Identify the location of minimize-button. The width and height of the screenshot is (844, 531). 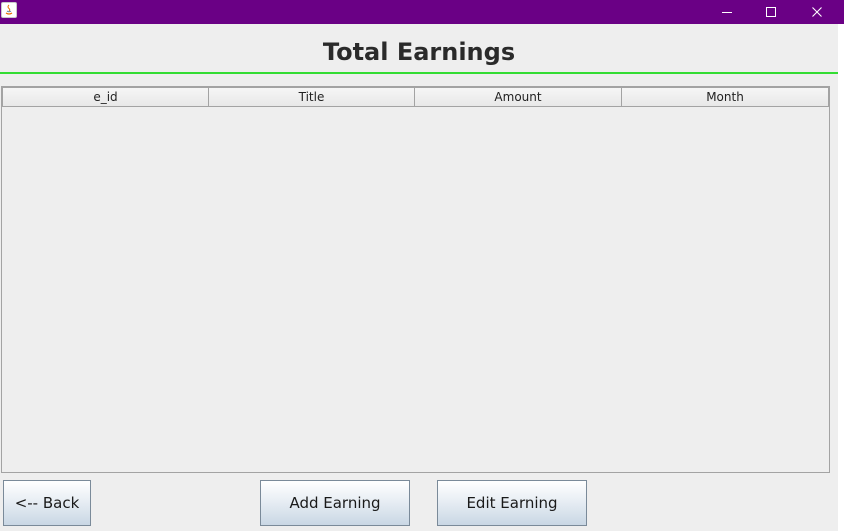
(727, 12).